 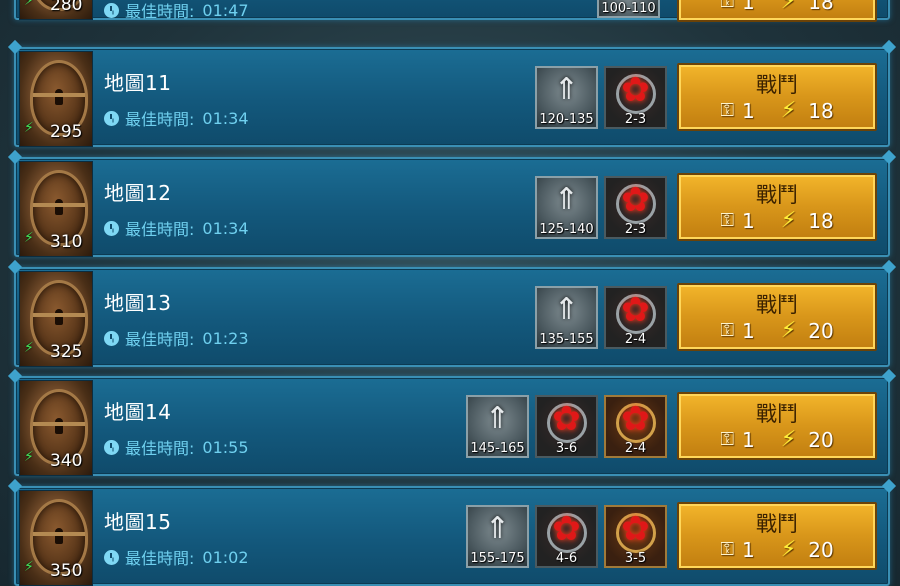 What do you see at coordinates (66, 132) in the screenshot?
I see `map-power: 295` at bounding box center [66, 132].